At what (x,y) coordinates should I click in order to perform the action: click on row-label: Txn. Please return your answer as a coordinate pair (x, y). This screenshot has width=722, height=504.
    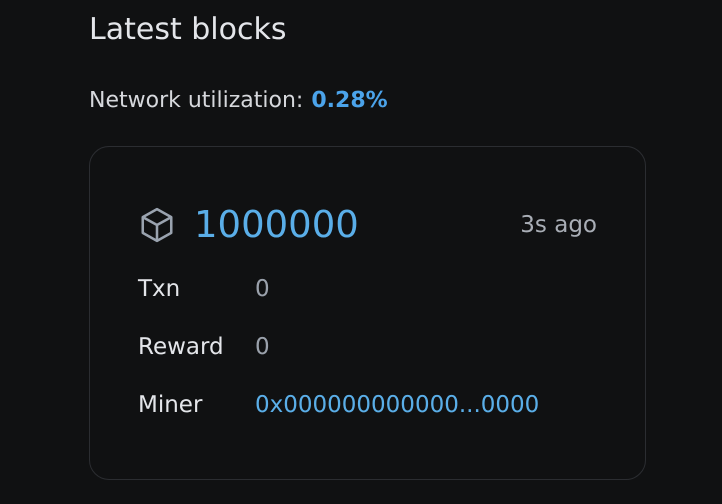
    Looking at the image, I should click on (160, 289).